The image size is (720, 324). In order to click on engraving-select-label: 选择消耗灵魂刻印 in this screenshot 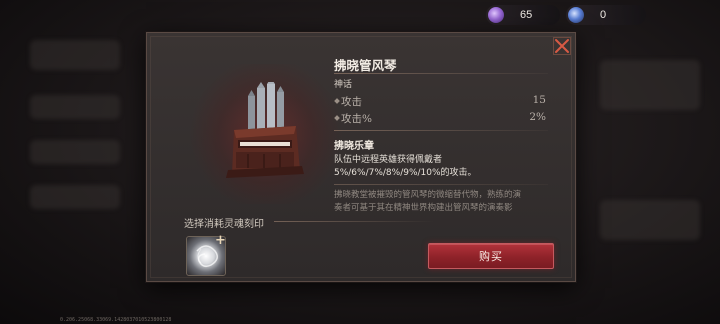, I will do `click(224, 224)`.